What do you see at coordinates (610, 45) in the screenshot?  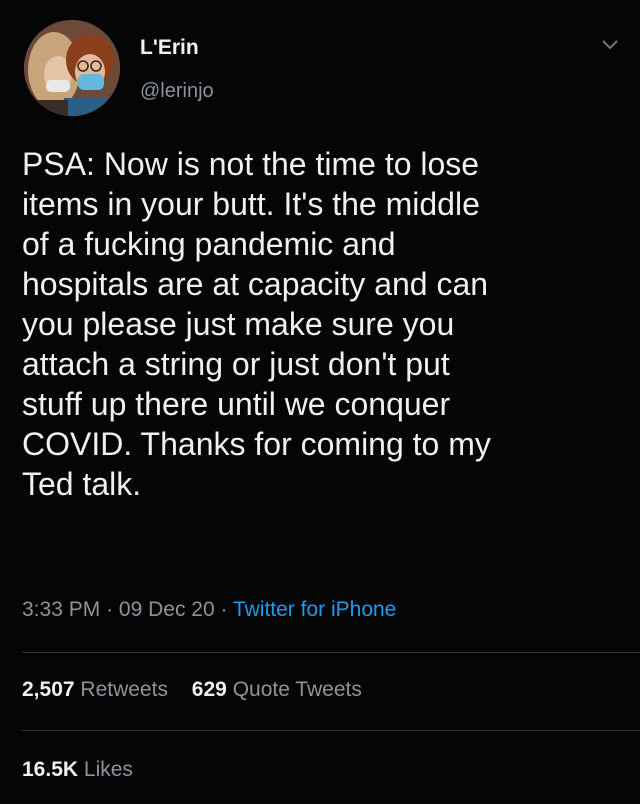 I see `chevron-down-icon` at bounding box center [610, 45].